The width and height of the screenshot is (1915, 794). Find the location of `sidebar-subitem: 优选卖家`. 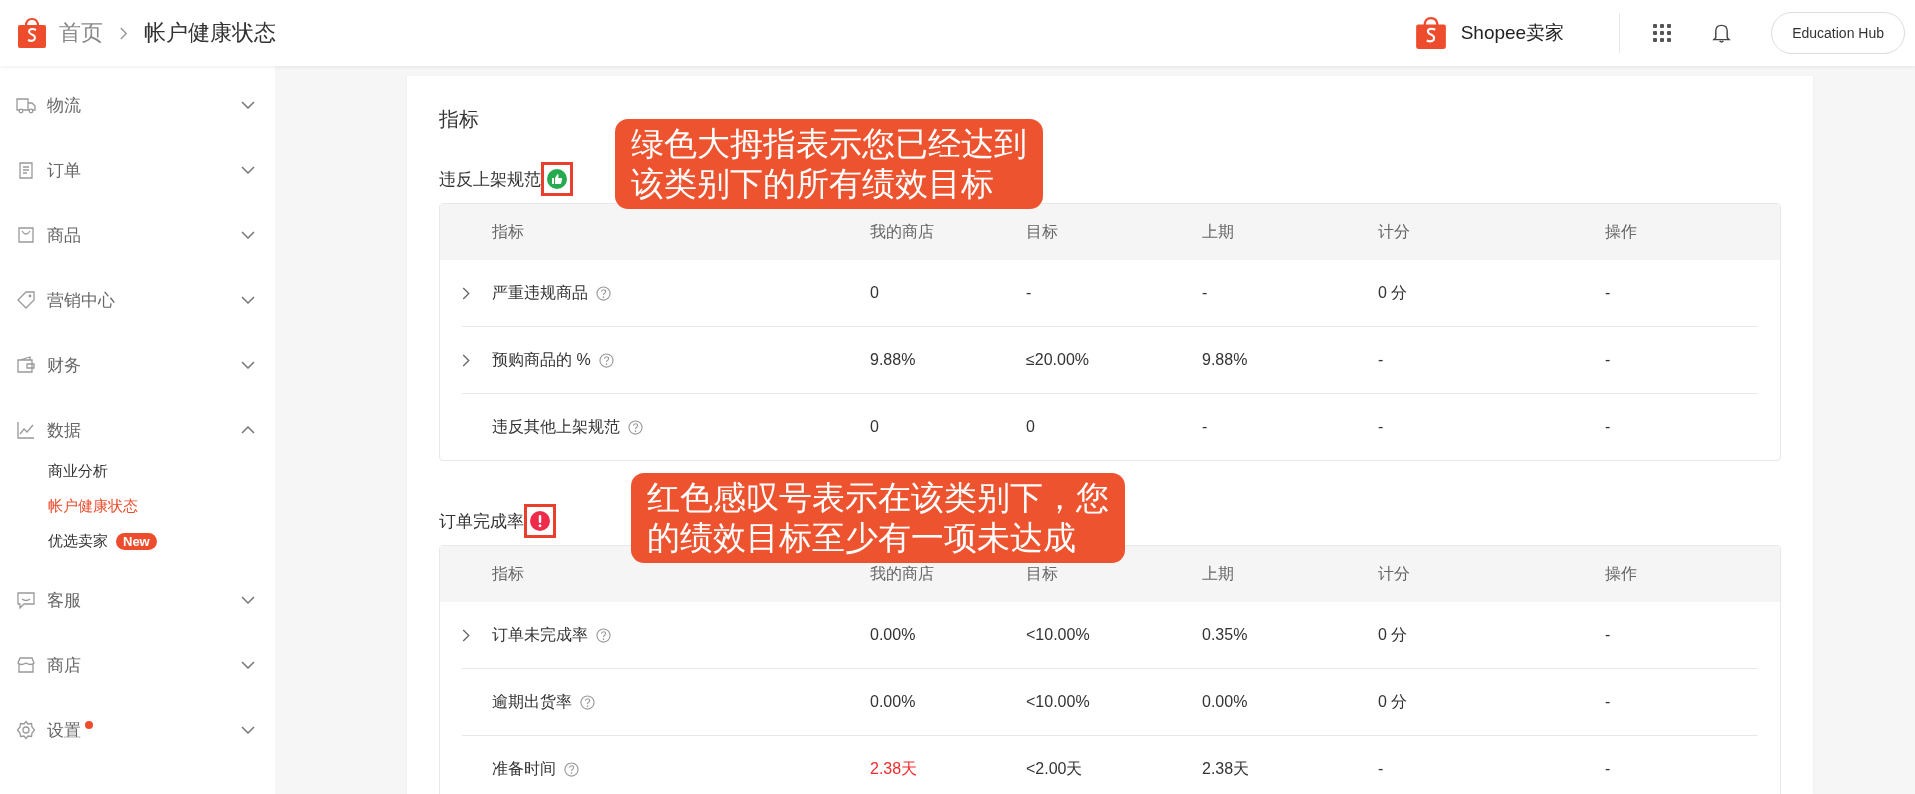

sidebar-subitem: 优选卖家 is located at coordinates (78, 541).